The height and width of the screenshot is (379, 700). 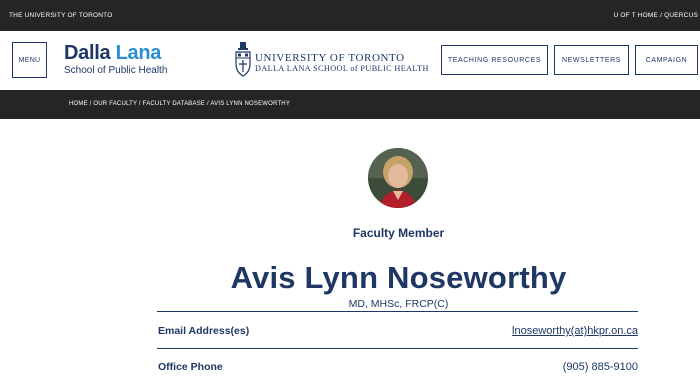 What do you see at coordinates (60, 15) in the screenshot?
I see `university-link: THE UNIVERSITY OF TORONTO` at bounding box center [60, 15].